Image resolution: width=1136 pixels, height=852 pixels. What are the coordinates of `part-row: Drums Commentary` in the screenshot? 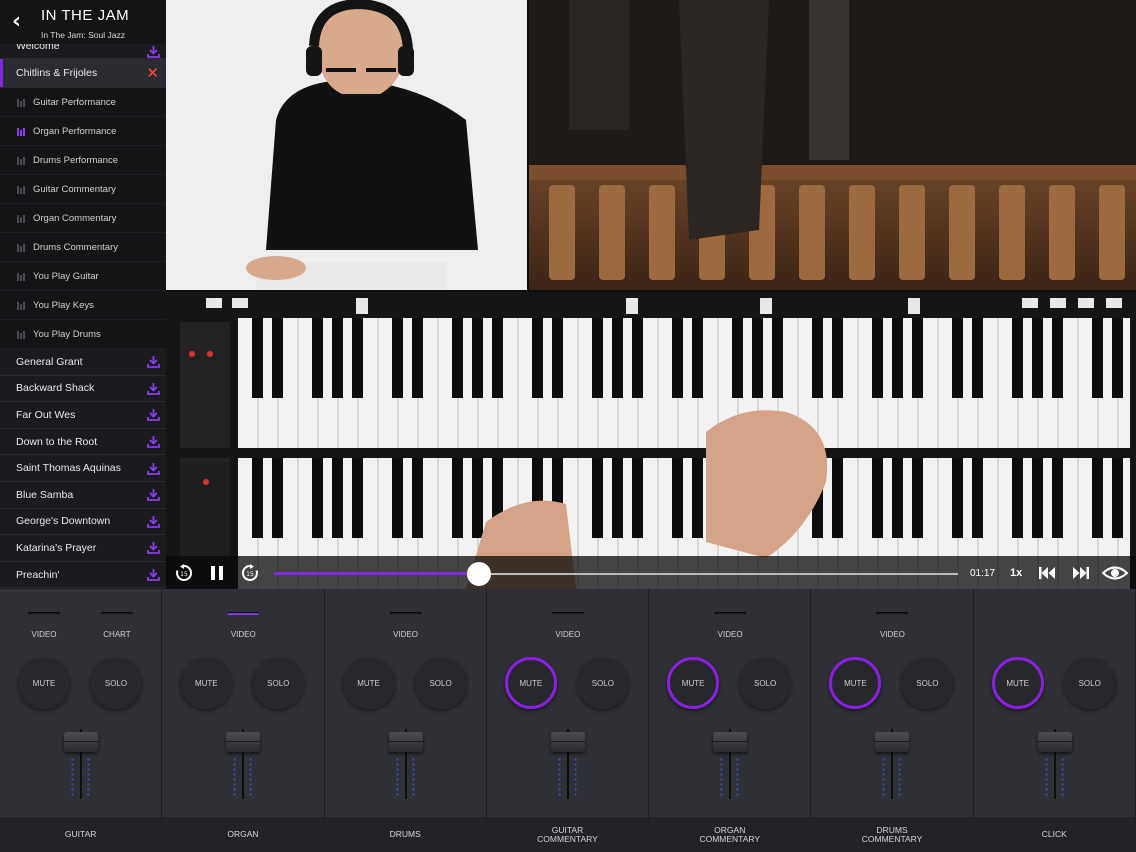 It's located at (83, 247).